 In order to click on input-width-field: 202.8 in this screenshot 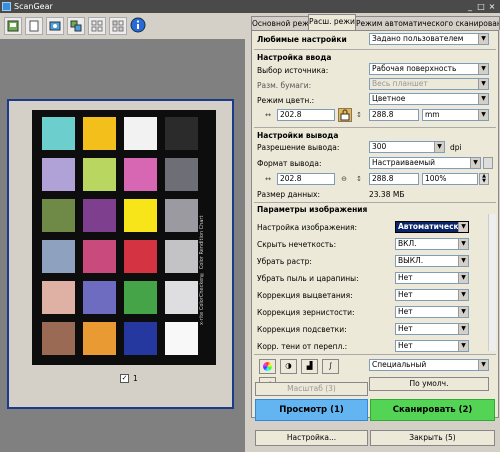, I will do `click(306, 115)`.